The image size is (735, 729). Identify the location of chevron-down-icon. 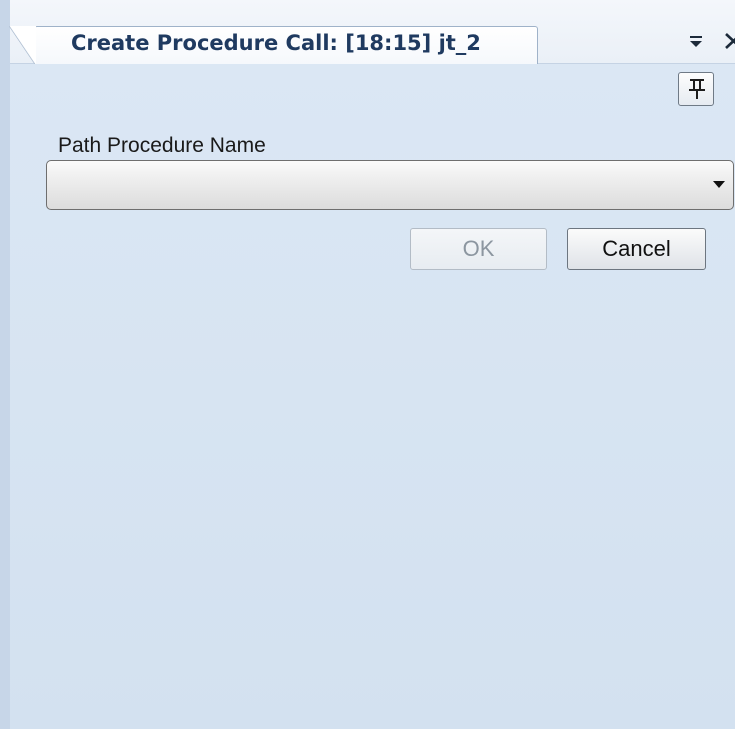
(719, 184).